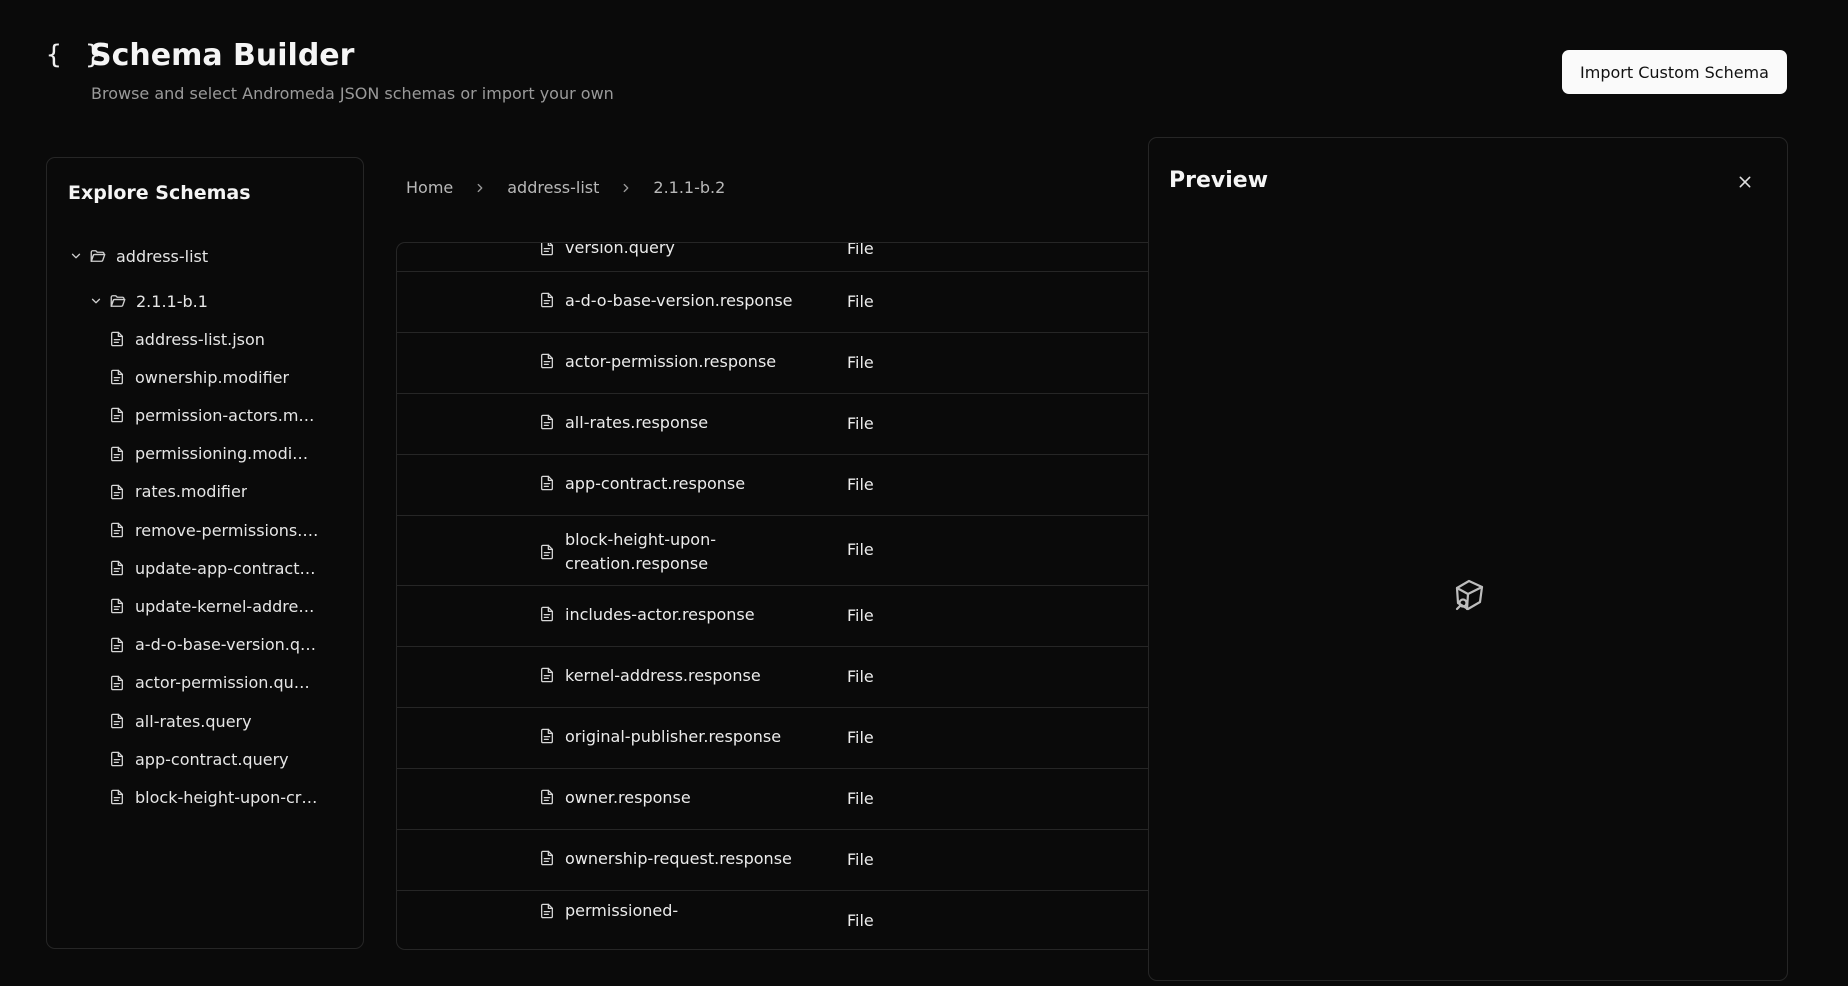  I want to click on tree-file-item: address-list.json, so click(224, 339).